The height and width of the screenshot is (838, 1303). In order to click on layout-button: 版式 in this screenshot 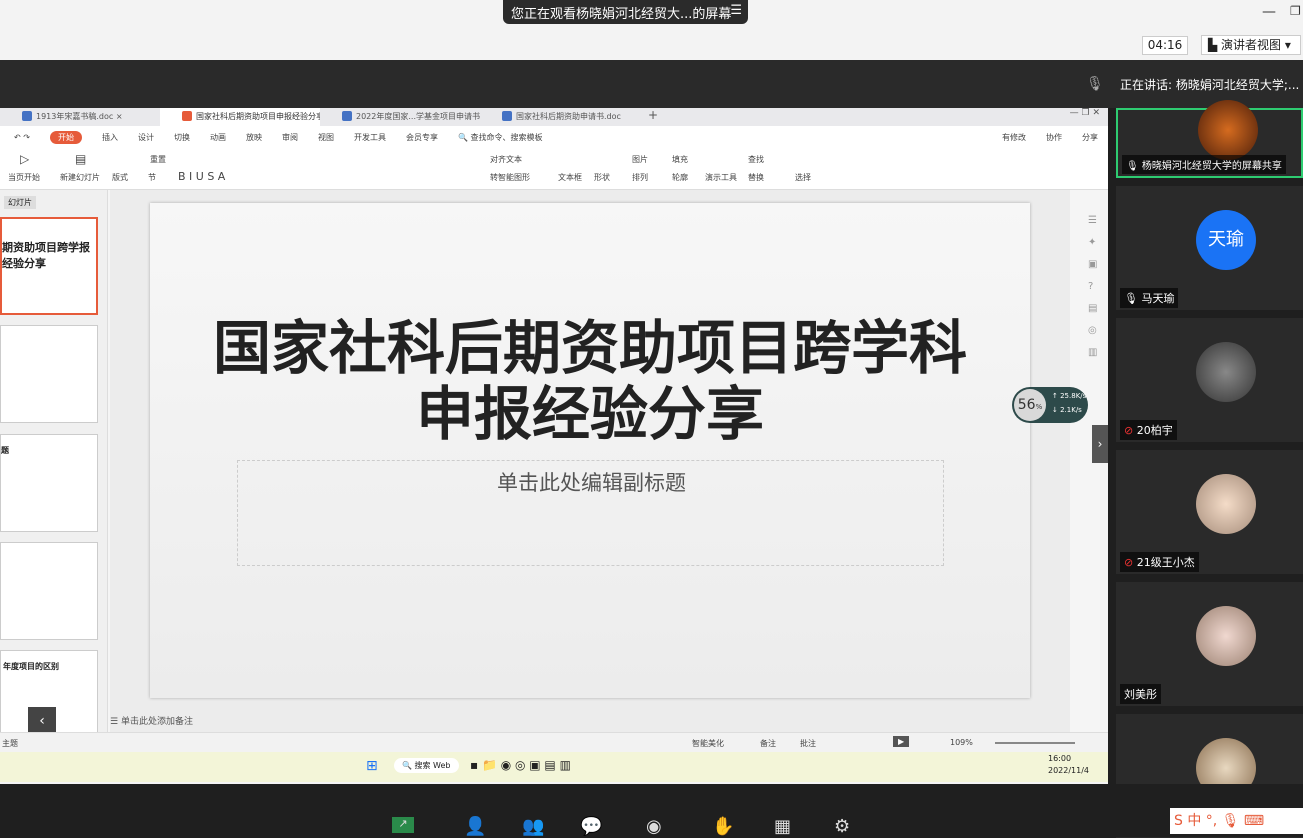, I will do `click(120, 177)`.